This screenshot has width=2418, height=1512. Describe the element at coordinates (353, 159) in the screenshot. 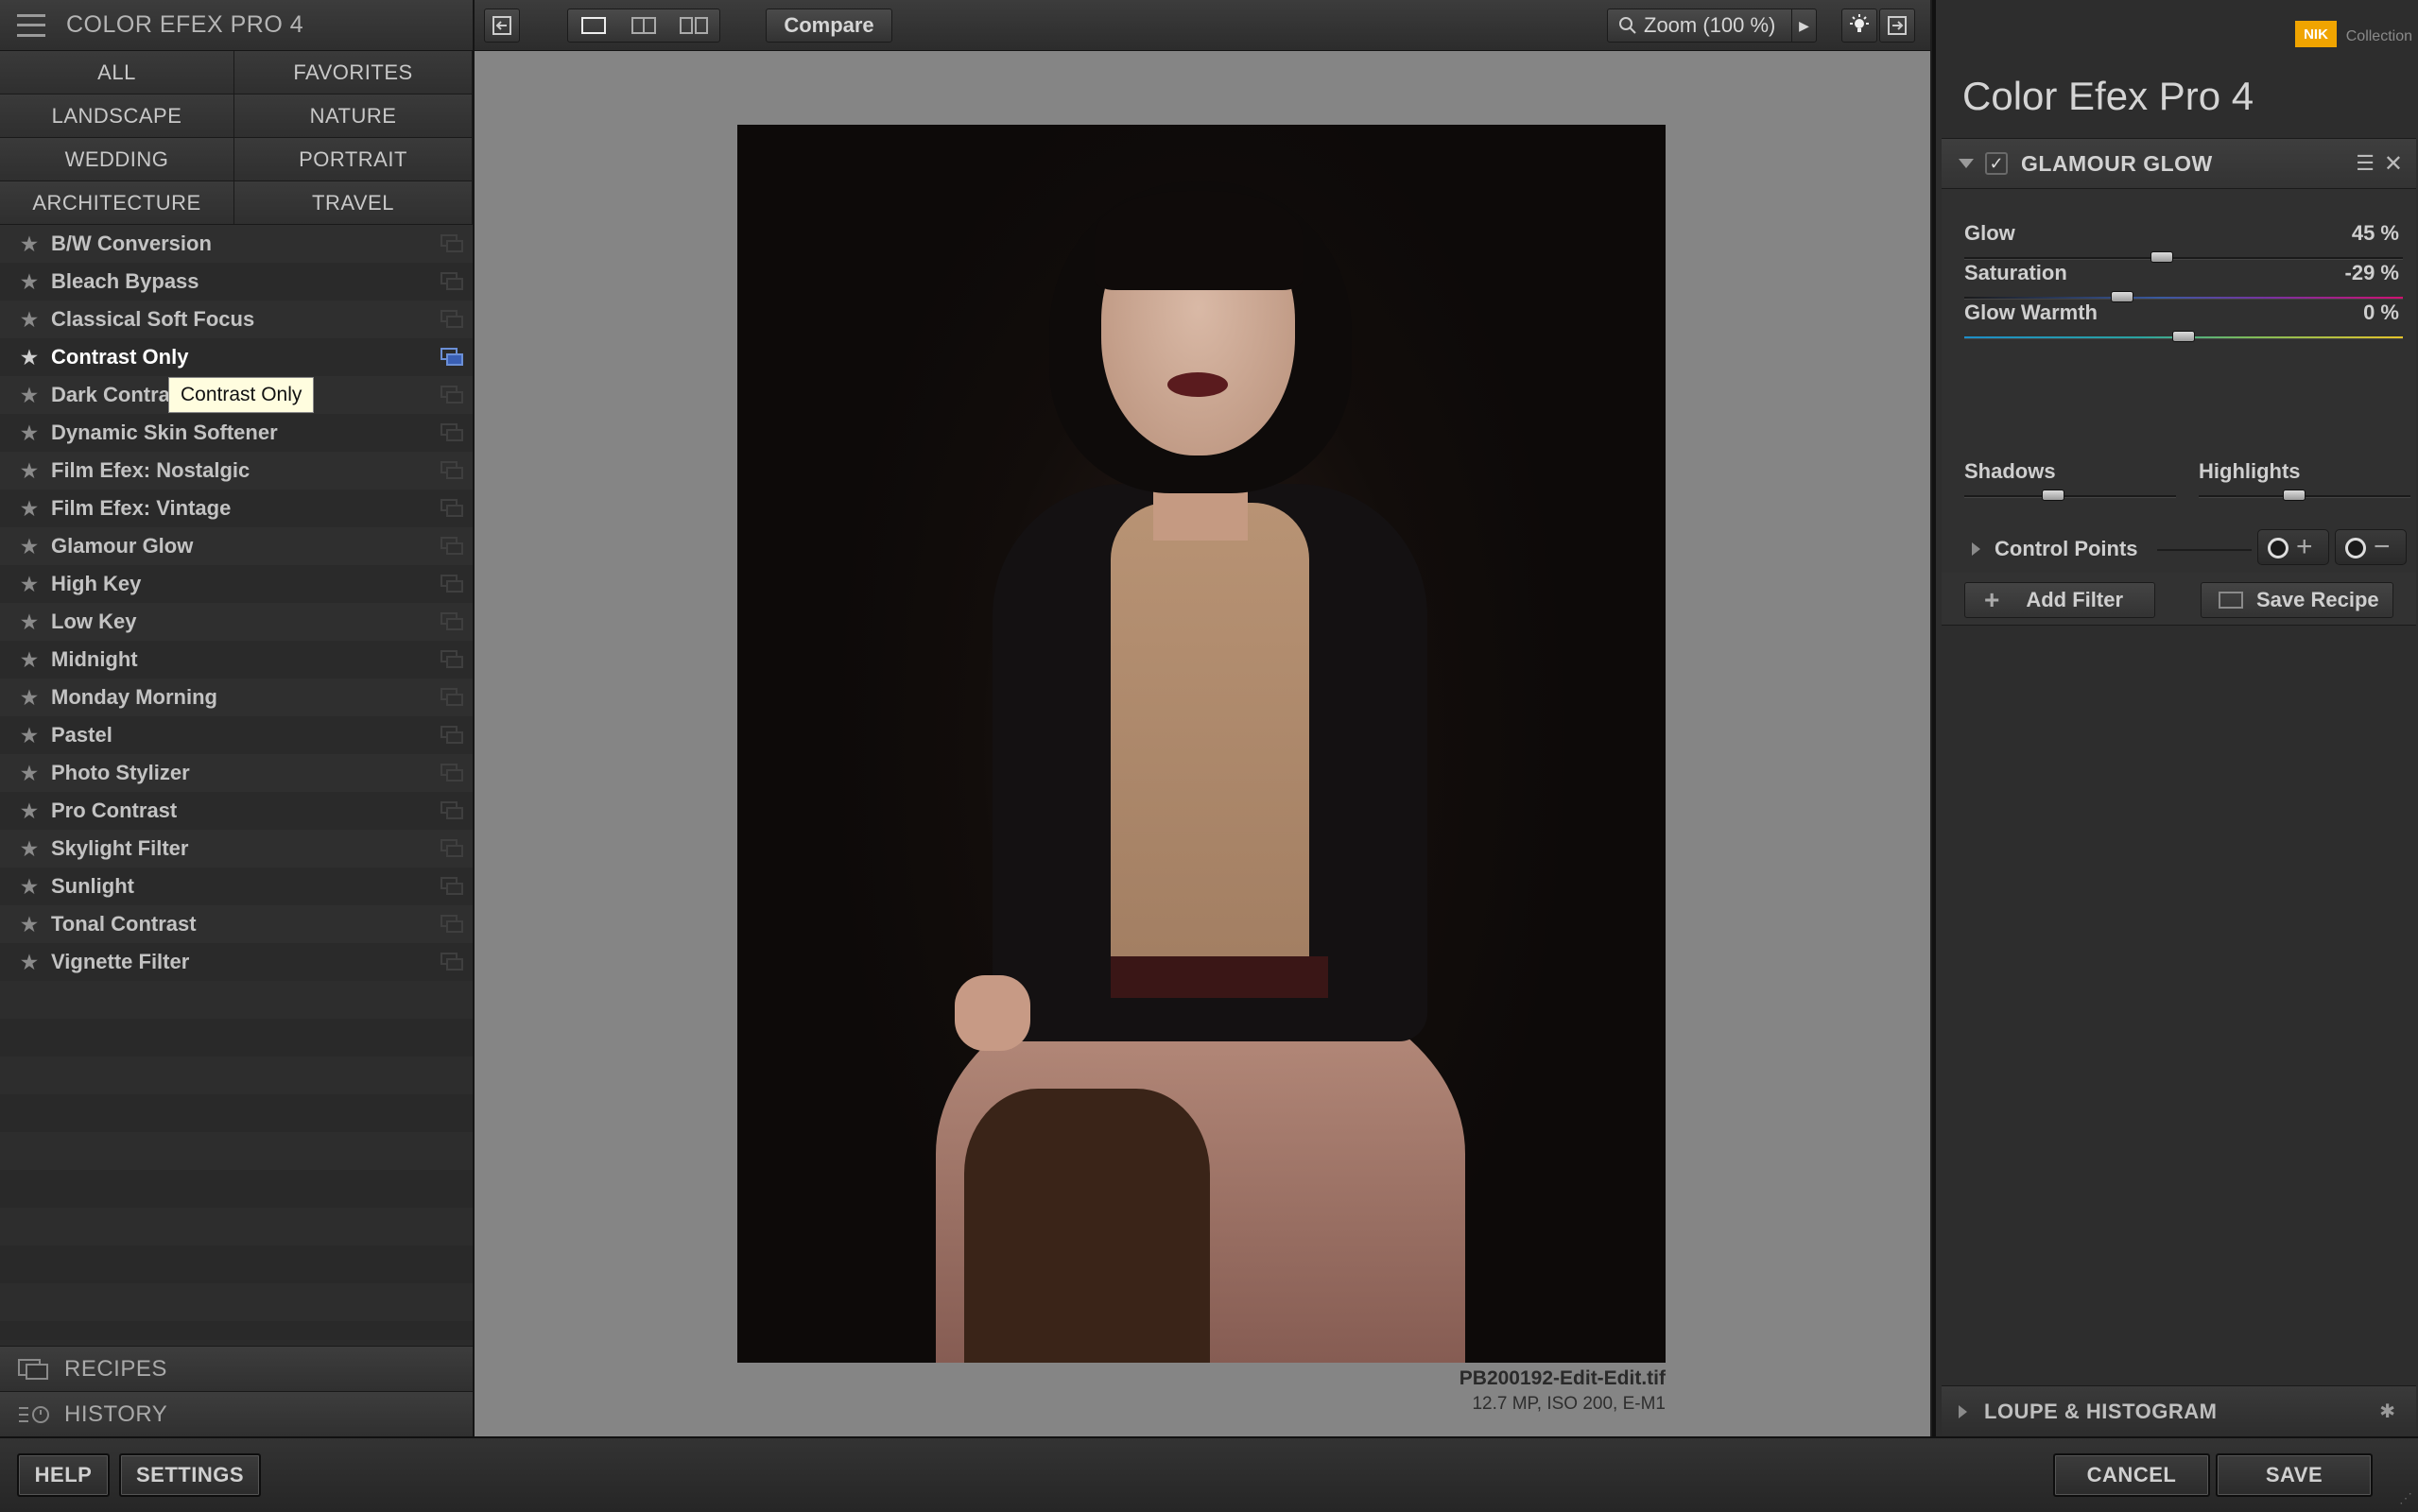

I see `category-portrait: PORTRAIT` at that location.